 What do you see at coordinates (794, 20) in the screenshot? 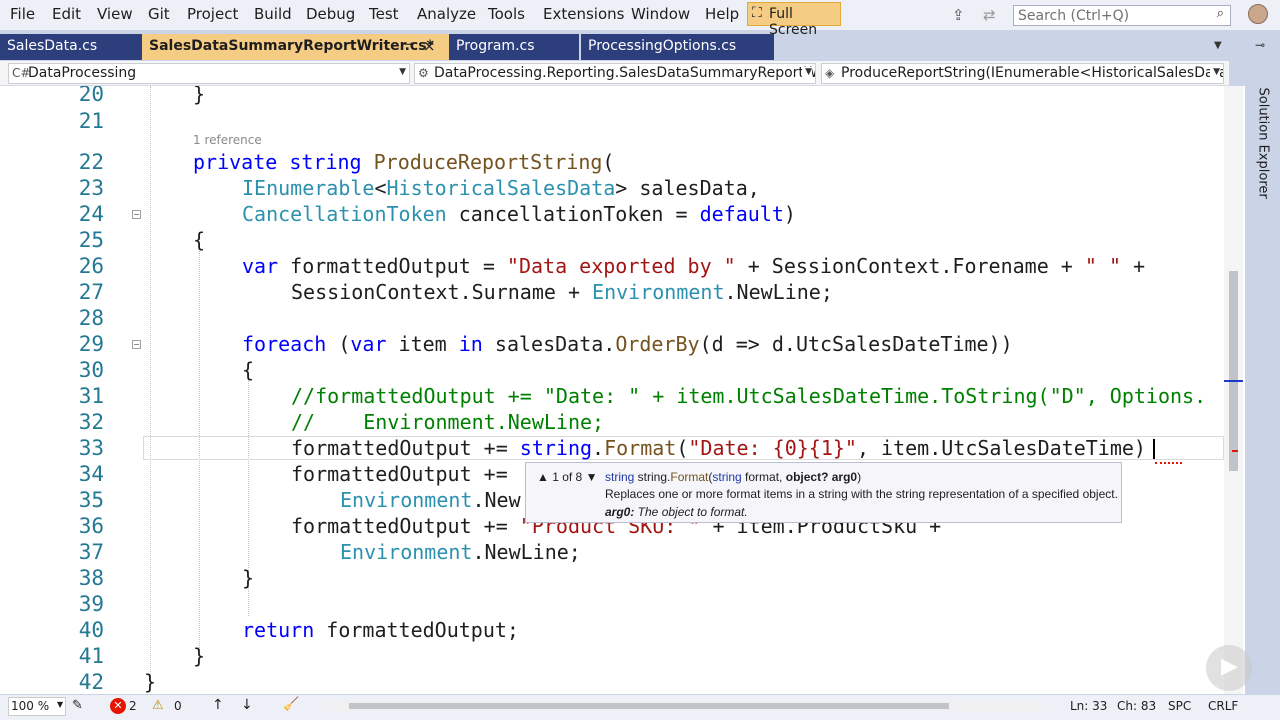
I see `full-screen-button: ⛶ Full Screen` at bounding box center [794, 20].